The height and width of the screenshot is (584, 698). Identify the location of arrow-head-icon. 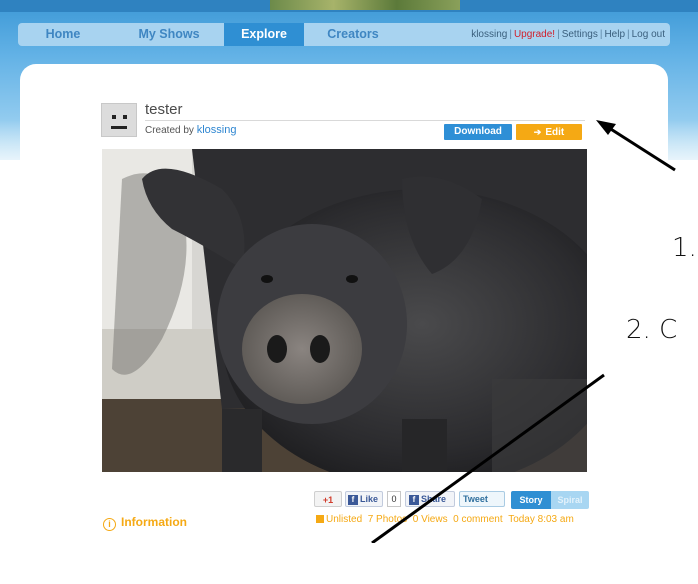
(606, 127).